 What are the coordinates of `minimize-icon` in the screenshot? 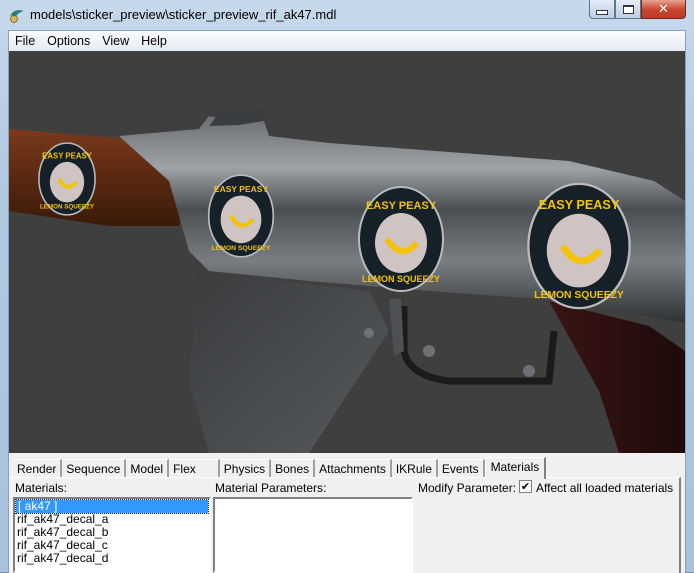 It's located at (602, 12).